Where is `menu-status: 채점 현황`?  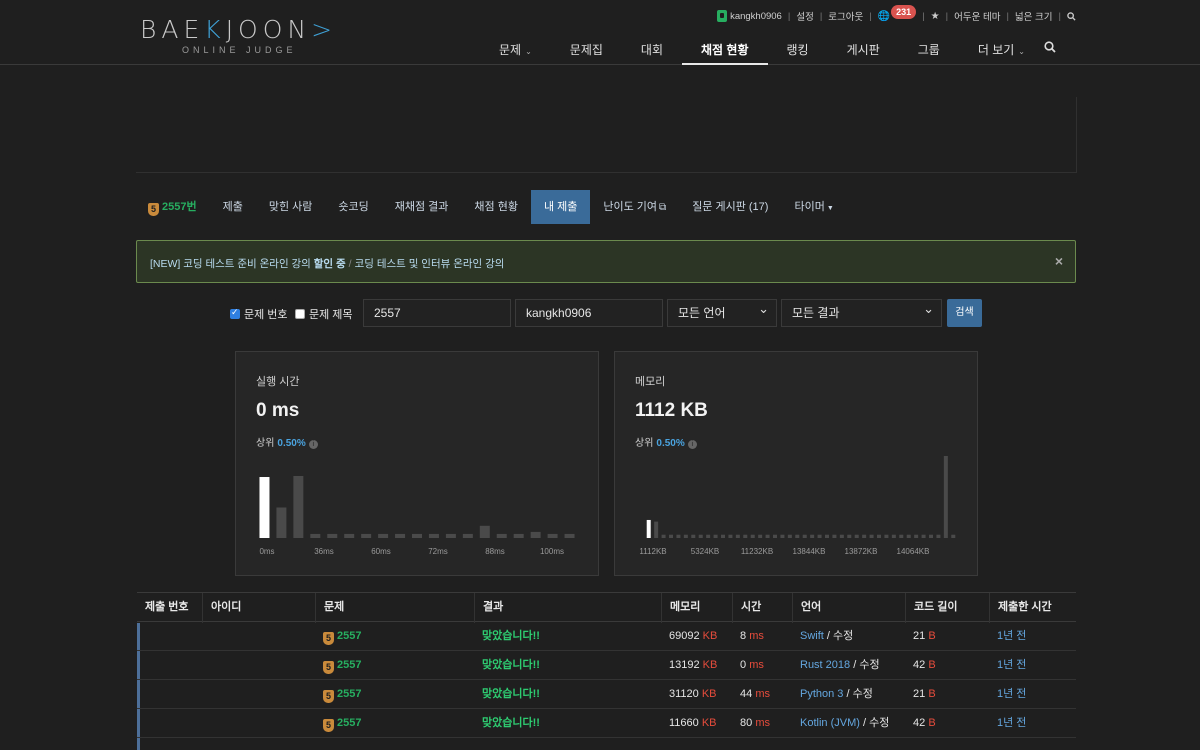 menu-status: 채점 현황 is located at coordinates (496, 207).